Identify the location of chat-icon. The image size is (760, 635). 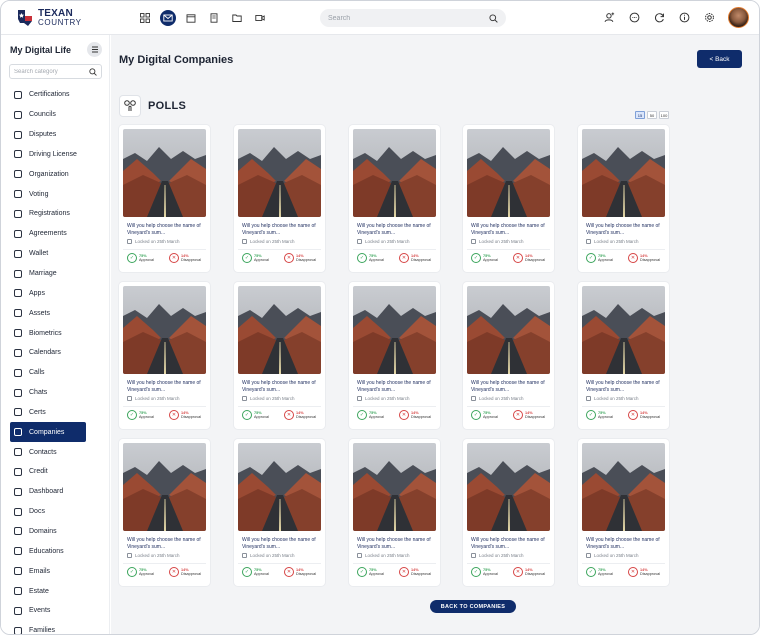
(634, 17).